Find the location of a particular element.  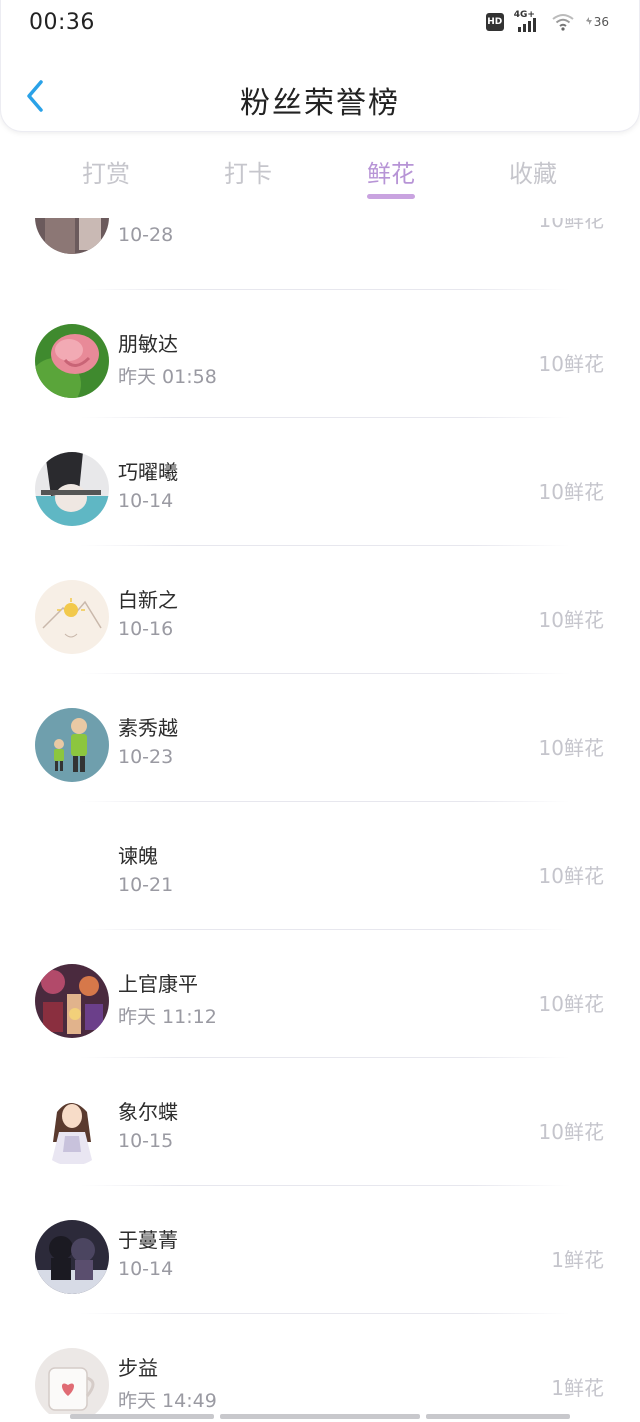

fan-name: 步益 is located at coordinates (138, 1368).